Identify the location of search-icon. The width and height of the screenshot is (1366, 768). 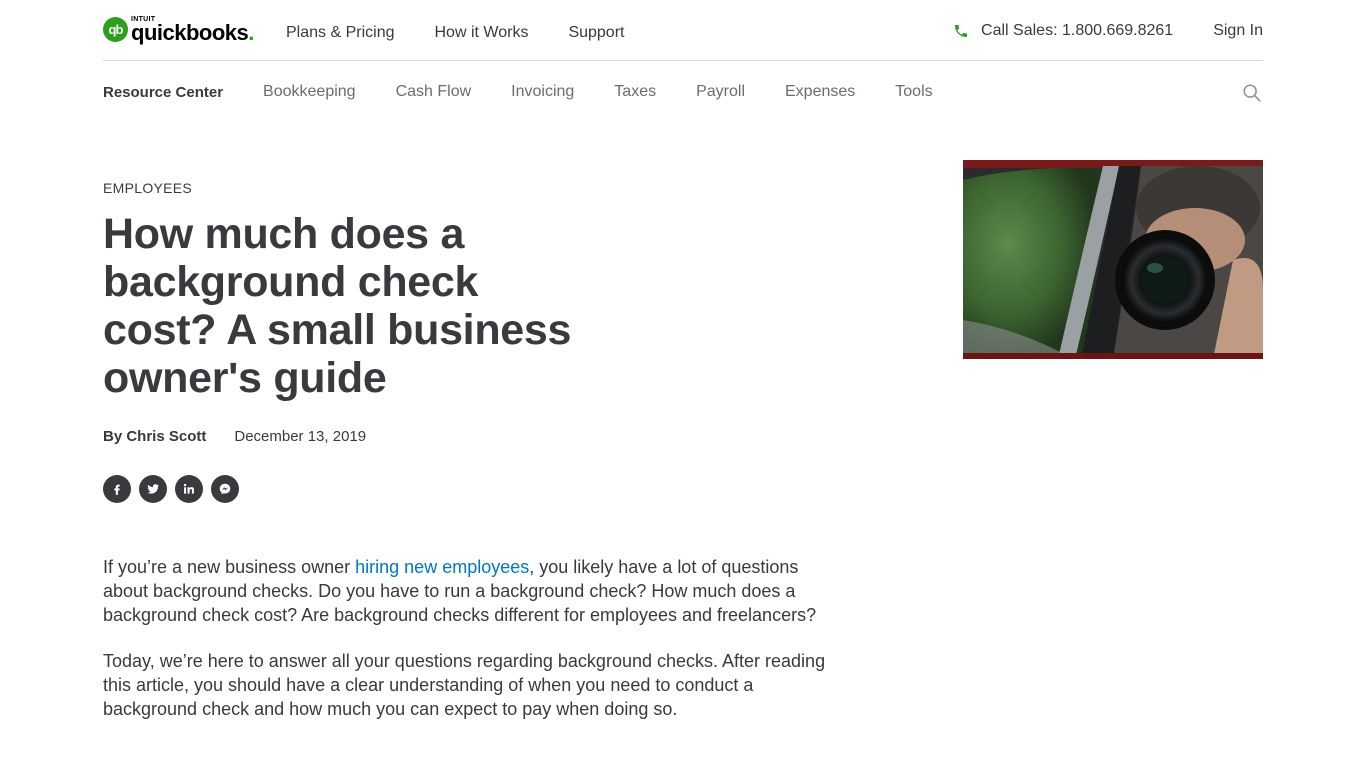
(1252, 93).